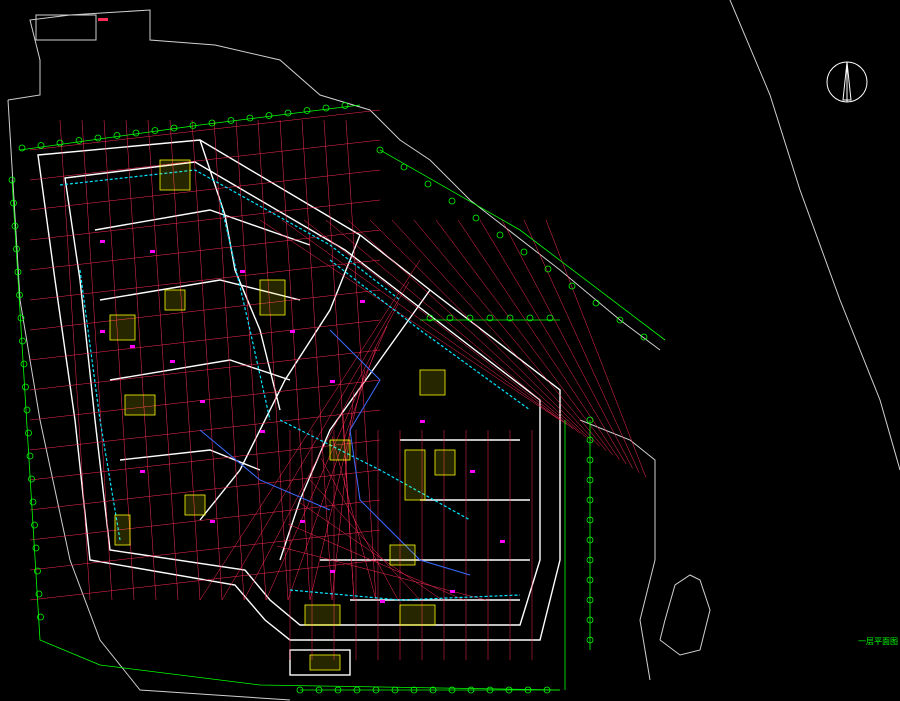 Image resolution: width=900 pixels, height=701 pixels. What do you see at coordinates (878, 641) in the screenshot?
I see `drawing-title: 一层平面图` at bounding box center [878, 641].